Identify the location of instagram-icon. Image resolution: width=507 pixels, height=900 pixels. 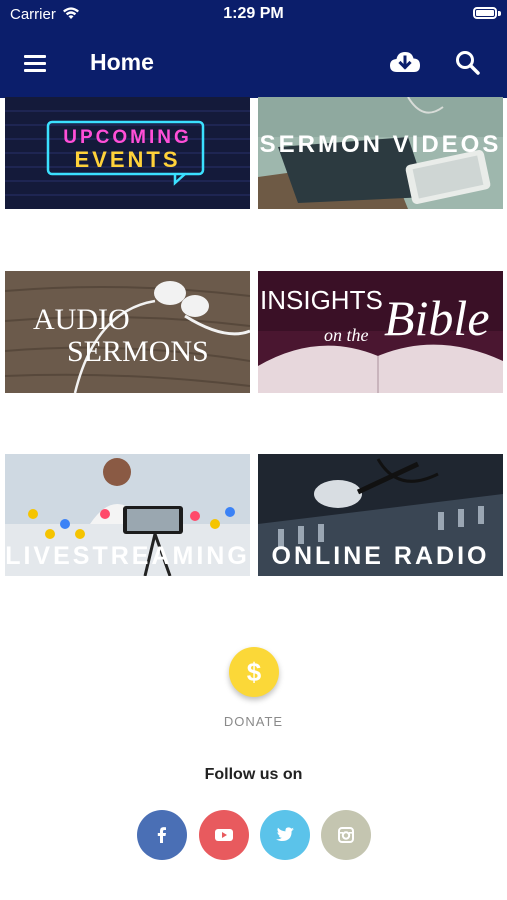
(346, 835).